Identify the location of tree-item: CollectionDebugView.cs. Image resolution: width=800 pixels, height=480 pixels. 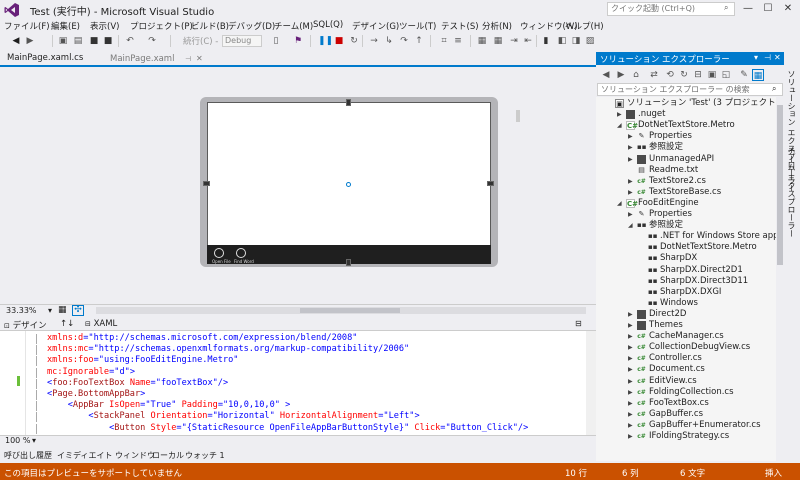
(699, 347).